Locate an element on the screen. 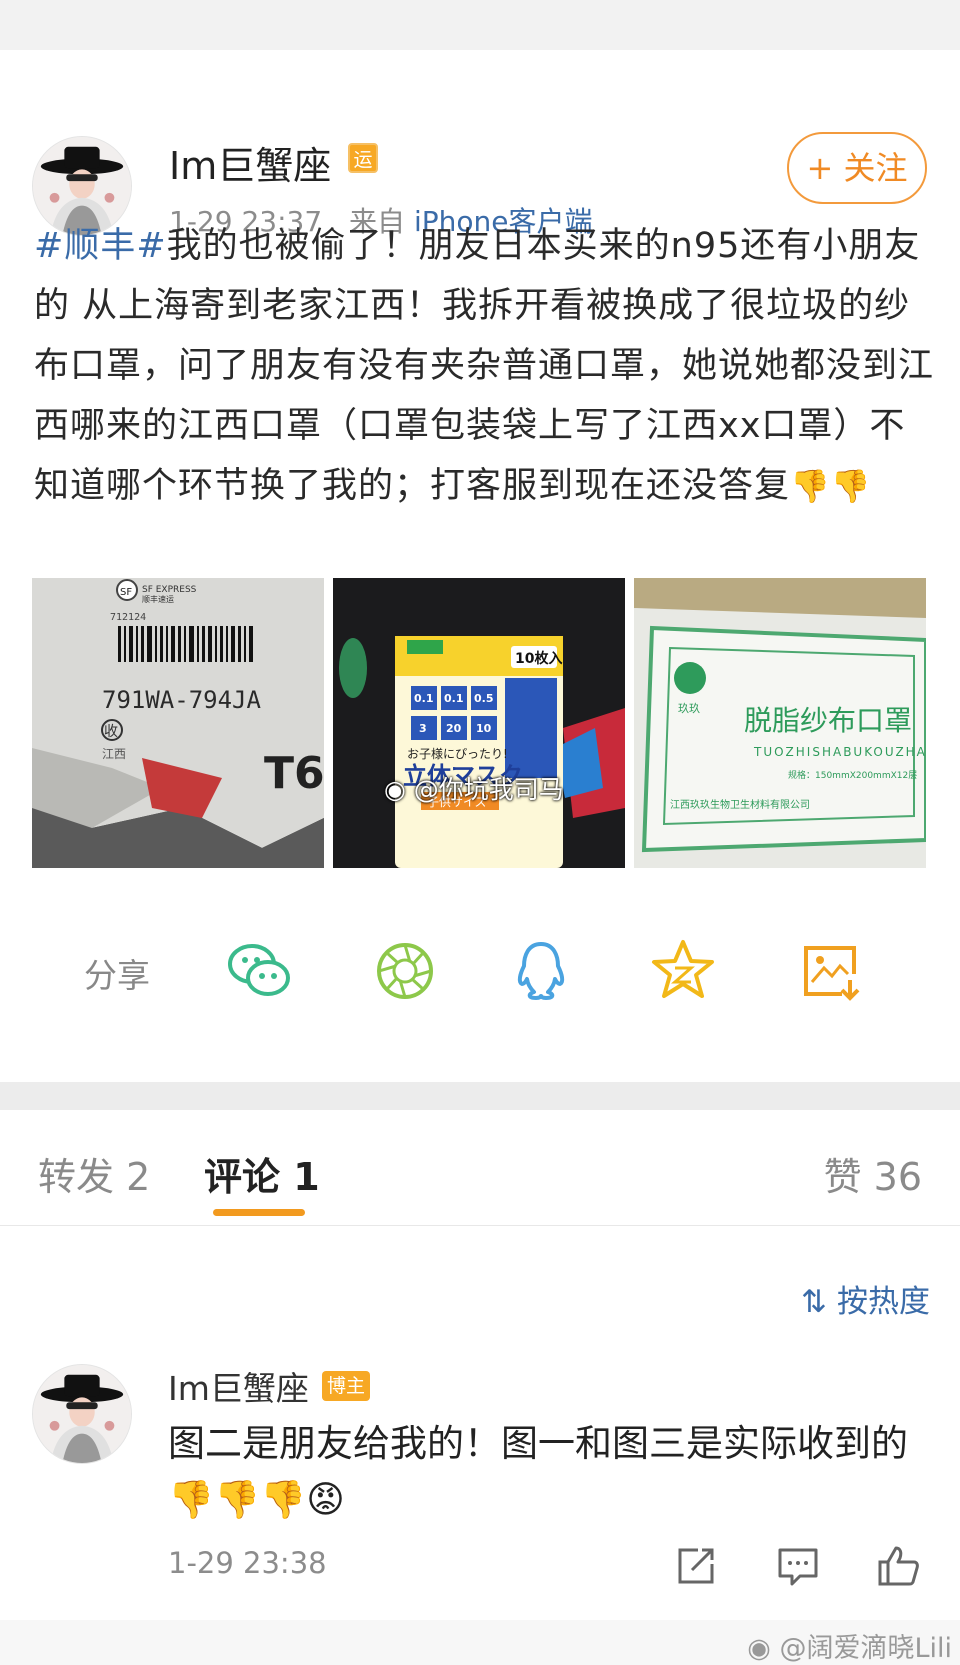  footer-watermark: ◉ @阔爱滴晓Lili is located at coordinates (849, 1648).